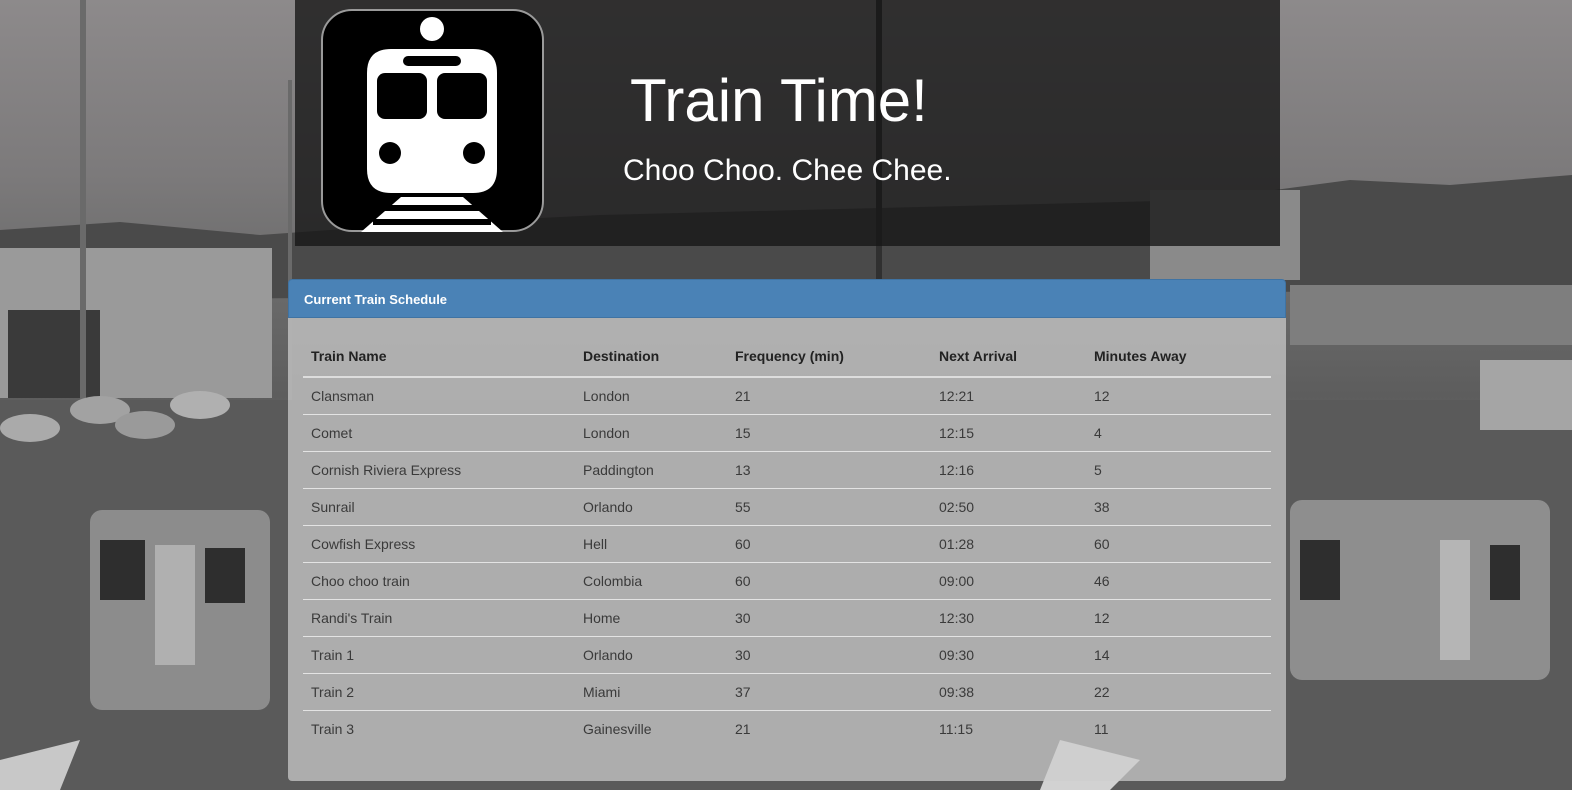  I want to click on cell-destination: Gainesville, so click(651, 728).